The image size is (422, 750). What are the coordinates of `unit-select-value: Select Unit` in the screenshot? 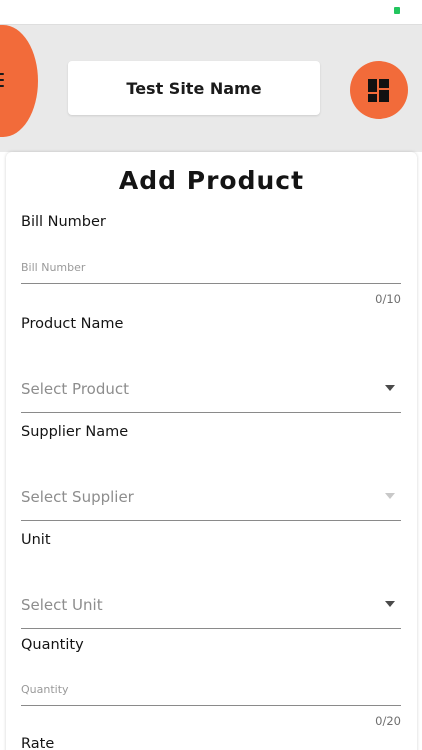 It's located at (62, 605).